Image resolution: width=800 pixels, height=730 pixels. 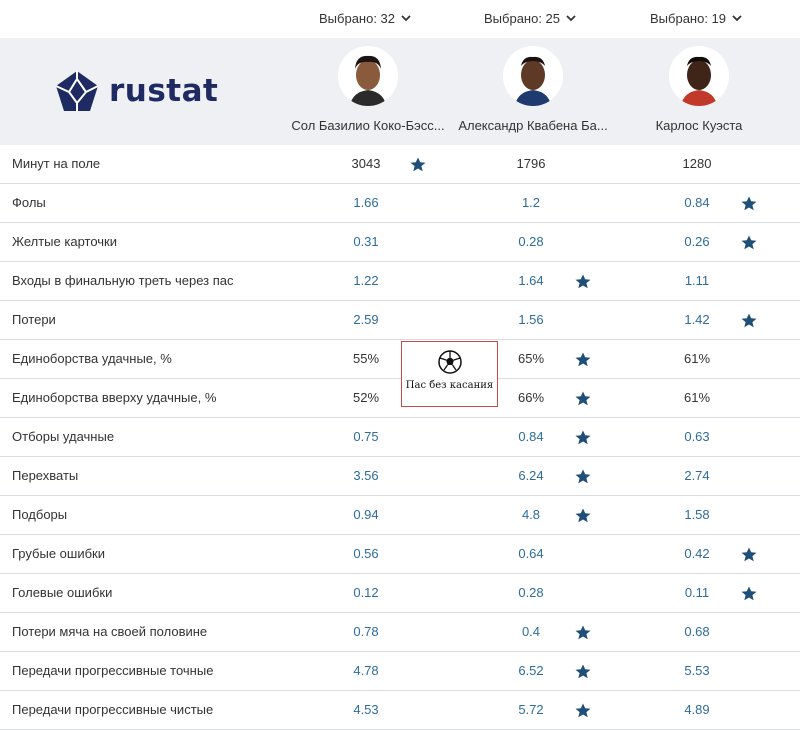 What do you see at coordinates (366, 242) in the screenshot?
I see `stat-value-player-1: 0.31` at bounding box center [366, 242].